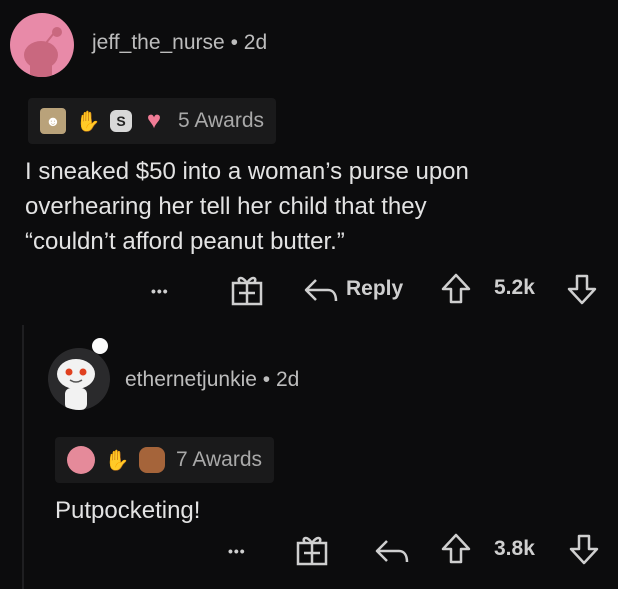 This screenshot has width=618, height=589. What do you see at coordinates (185, 241) in the screenshot?
I see `comment-line: “couldn’t afford peanut butter.”` at bounding box center [185, 241].